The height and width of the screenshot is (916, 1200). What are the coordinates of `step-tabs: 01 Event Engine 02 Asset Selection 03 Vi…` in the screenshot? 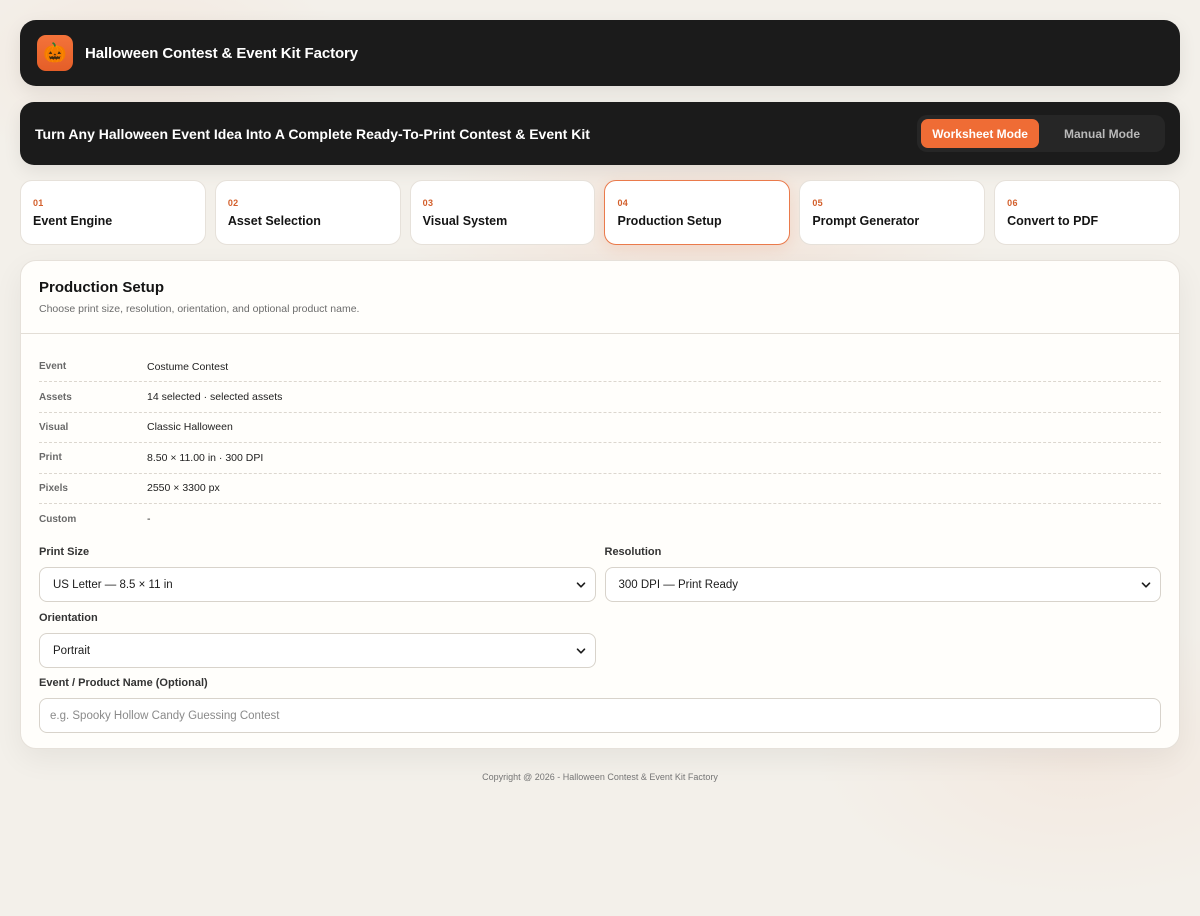 It's located at (600, 212).